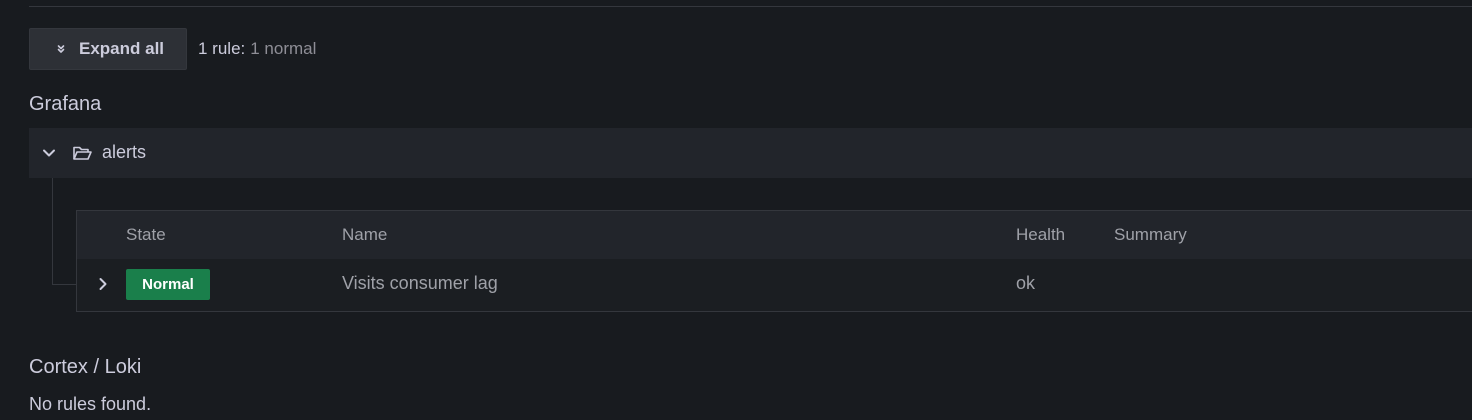 The width and height of the screenshot is (1472, 420). I want to click on column-header-health: Health, so click(1041, 234).